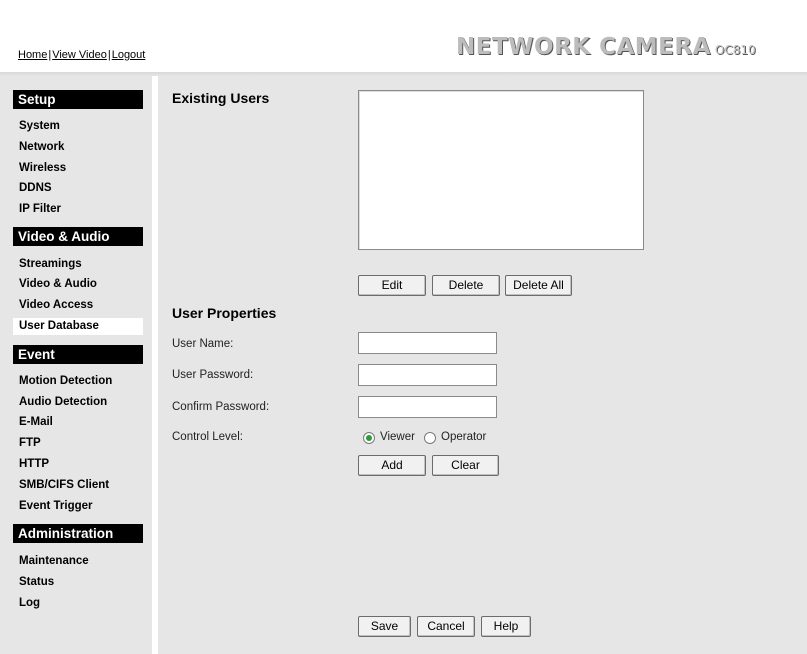  I want to click on user-name-label: User Name:, so click(203, 344).